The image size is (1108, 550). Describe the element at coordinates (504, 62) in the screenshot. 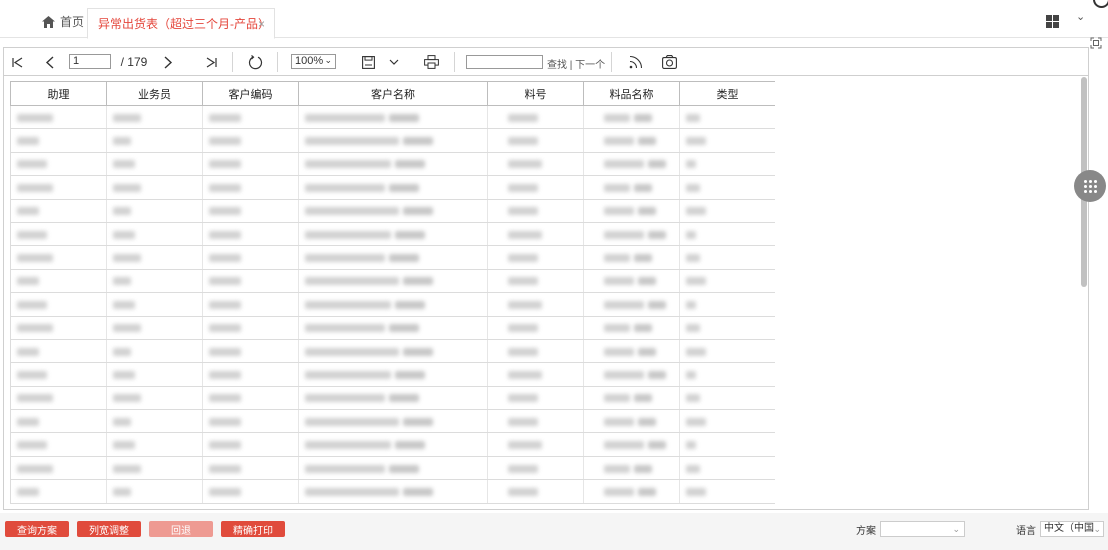

I see `search-input` at that location.